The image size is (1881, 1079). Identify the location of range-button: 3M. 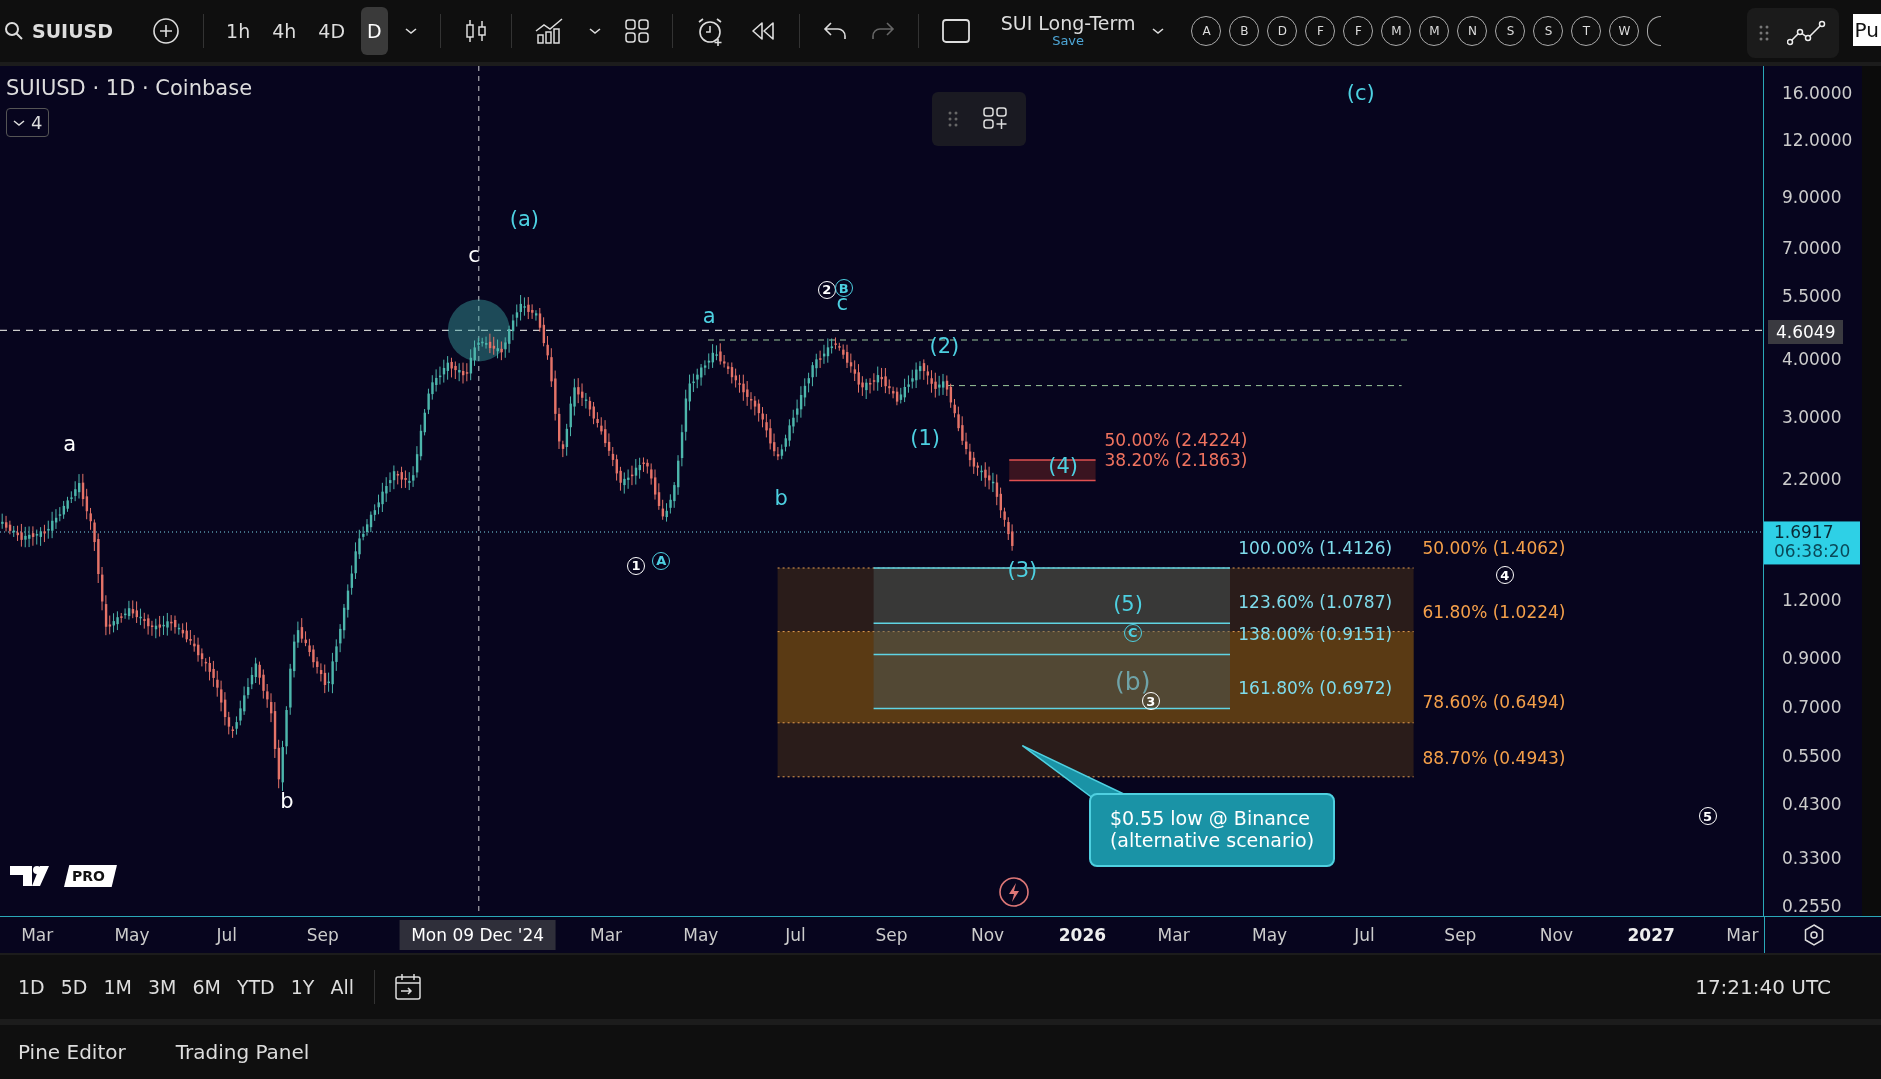
(162, 987).